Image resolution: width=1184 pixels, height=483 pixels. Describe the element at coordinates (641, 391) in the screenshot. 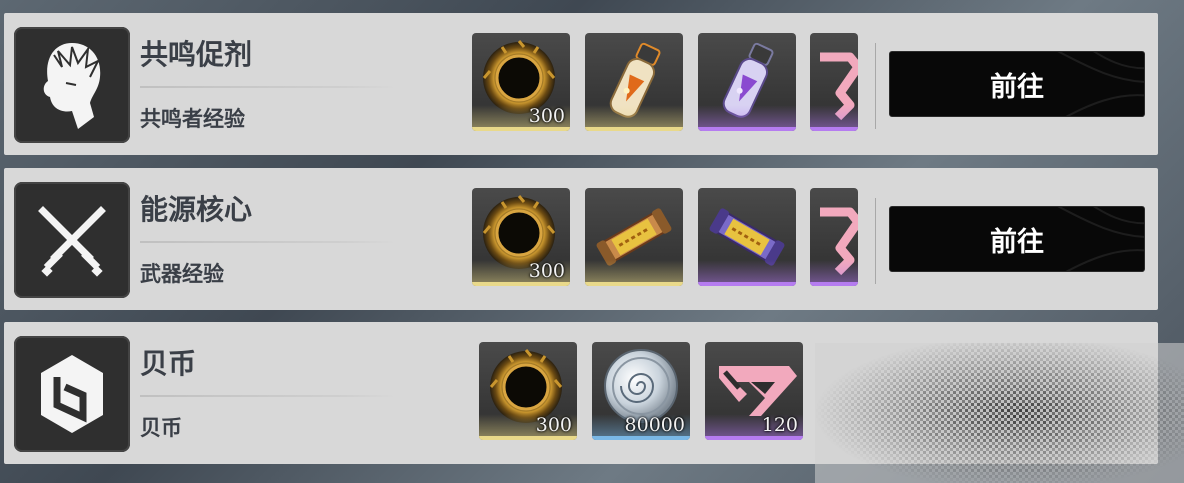

I see `item-silver-coin: 80000` at that location.